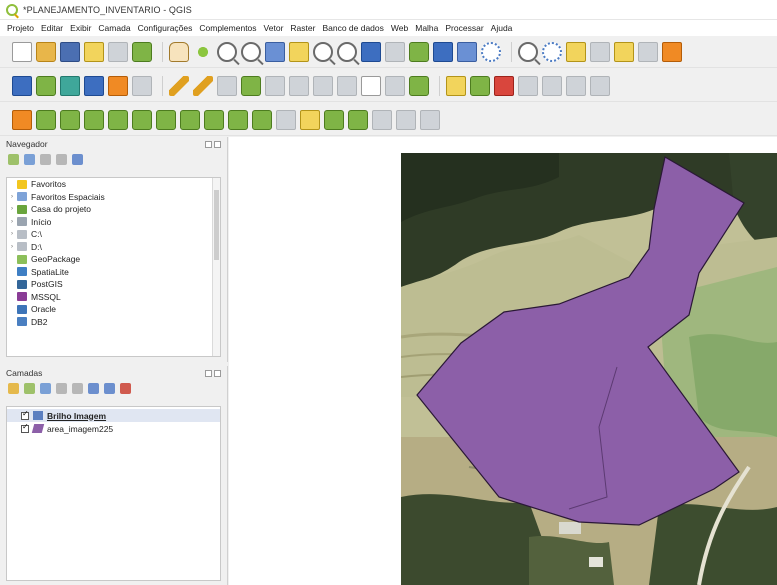  I want to click on tree-item-casa-do-projeto: › Casa do projeto, so click(113, 209).